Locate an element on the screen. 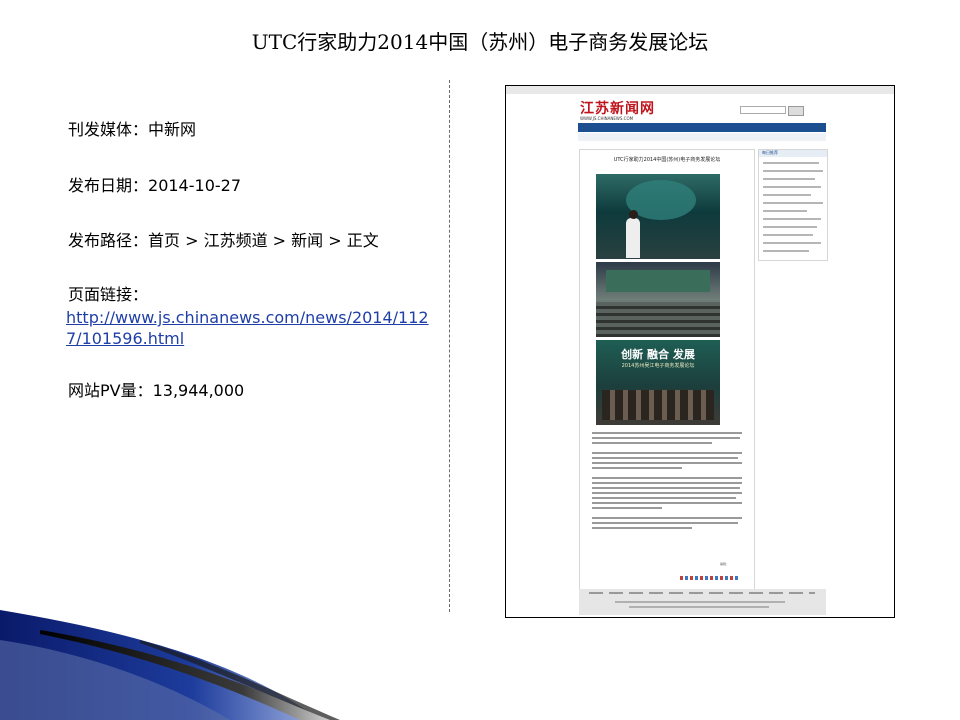 The height and width of the screenshot is (720, 960). link-label: 页面链接： is located at coordinates (108, 294).